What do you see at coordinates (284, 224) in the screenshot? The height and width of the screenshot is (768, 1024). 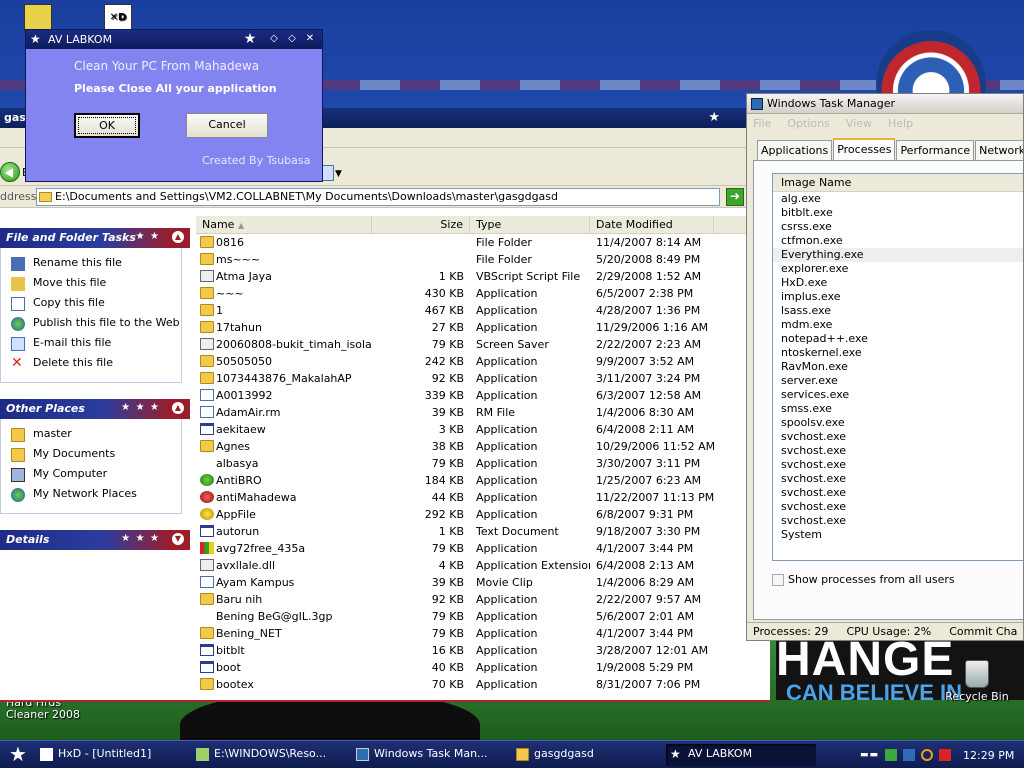 I see `column-name: Name ▲` at bounding box center [284, 224].